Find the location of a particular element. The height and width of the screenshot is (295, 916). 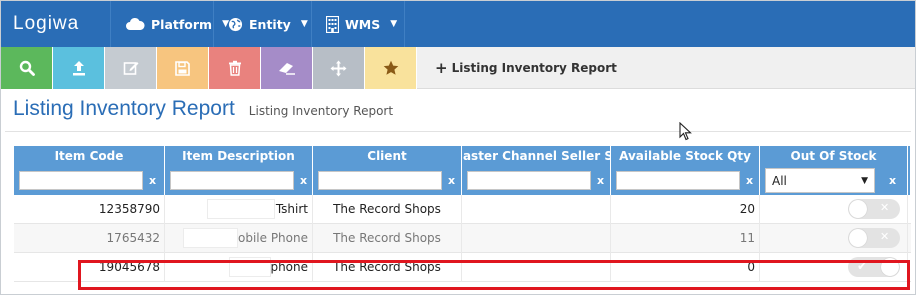

add-report-link: + Listing Inventory Report is located at coordinates (517, 67).